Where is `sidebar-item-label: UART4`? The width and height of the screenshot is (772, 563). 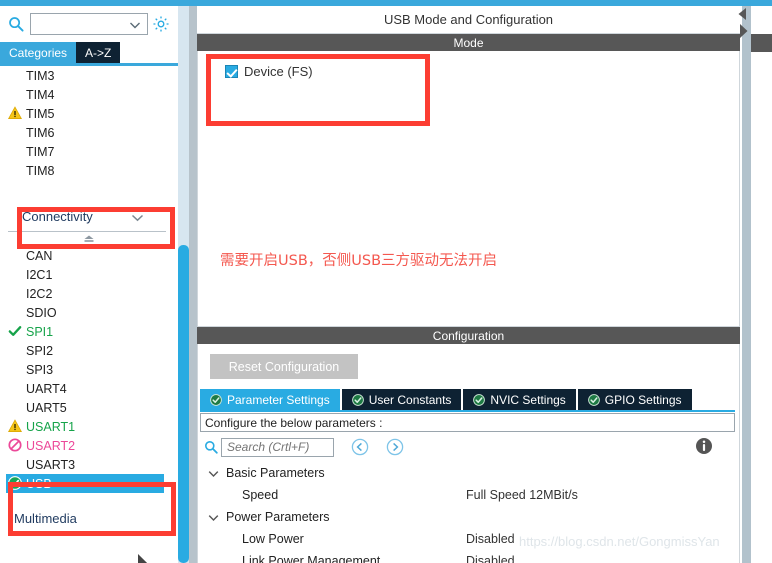
sidebar-item-label: UART4 is located at coordinates (46, 388).